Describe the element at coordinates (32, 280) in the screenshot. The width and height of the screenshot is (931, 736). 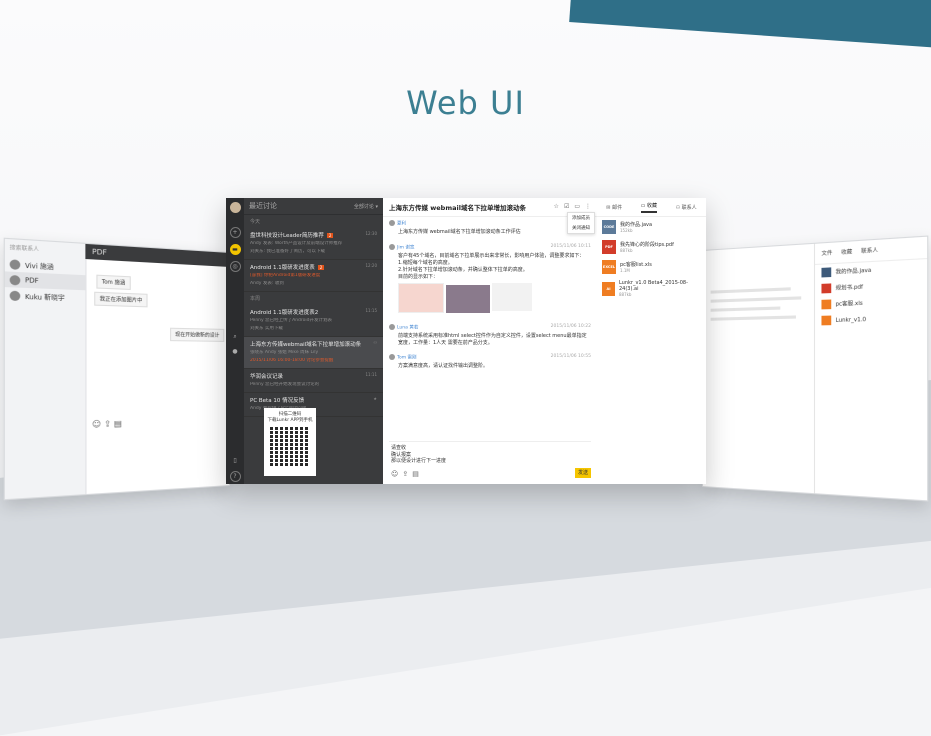
I see `contact-name: PDF` at that location.